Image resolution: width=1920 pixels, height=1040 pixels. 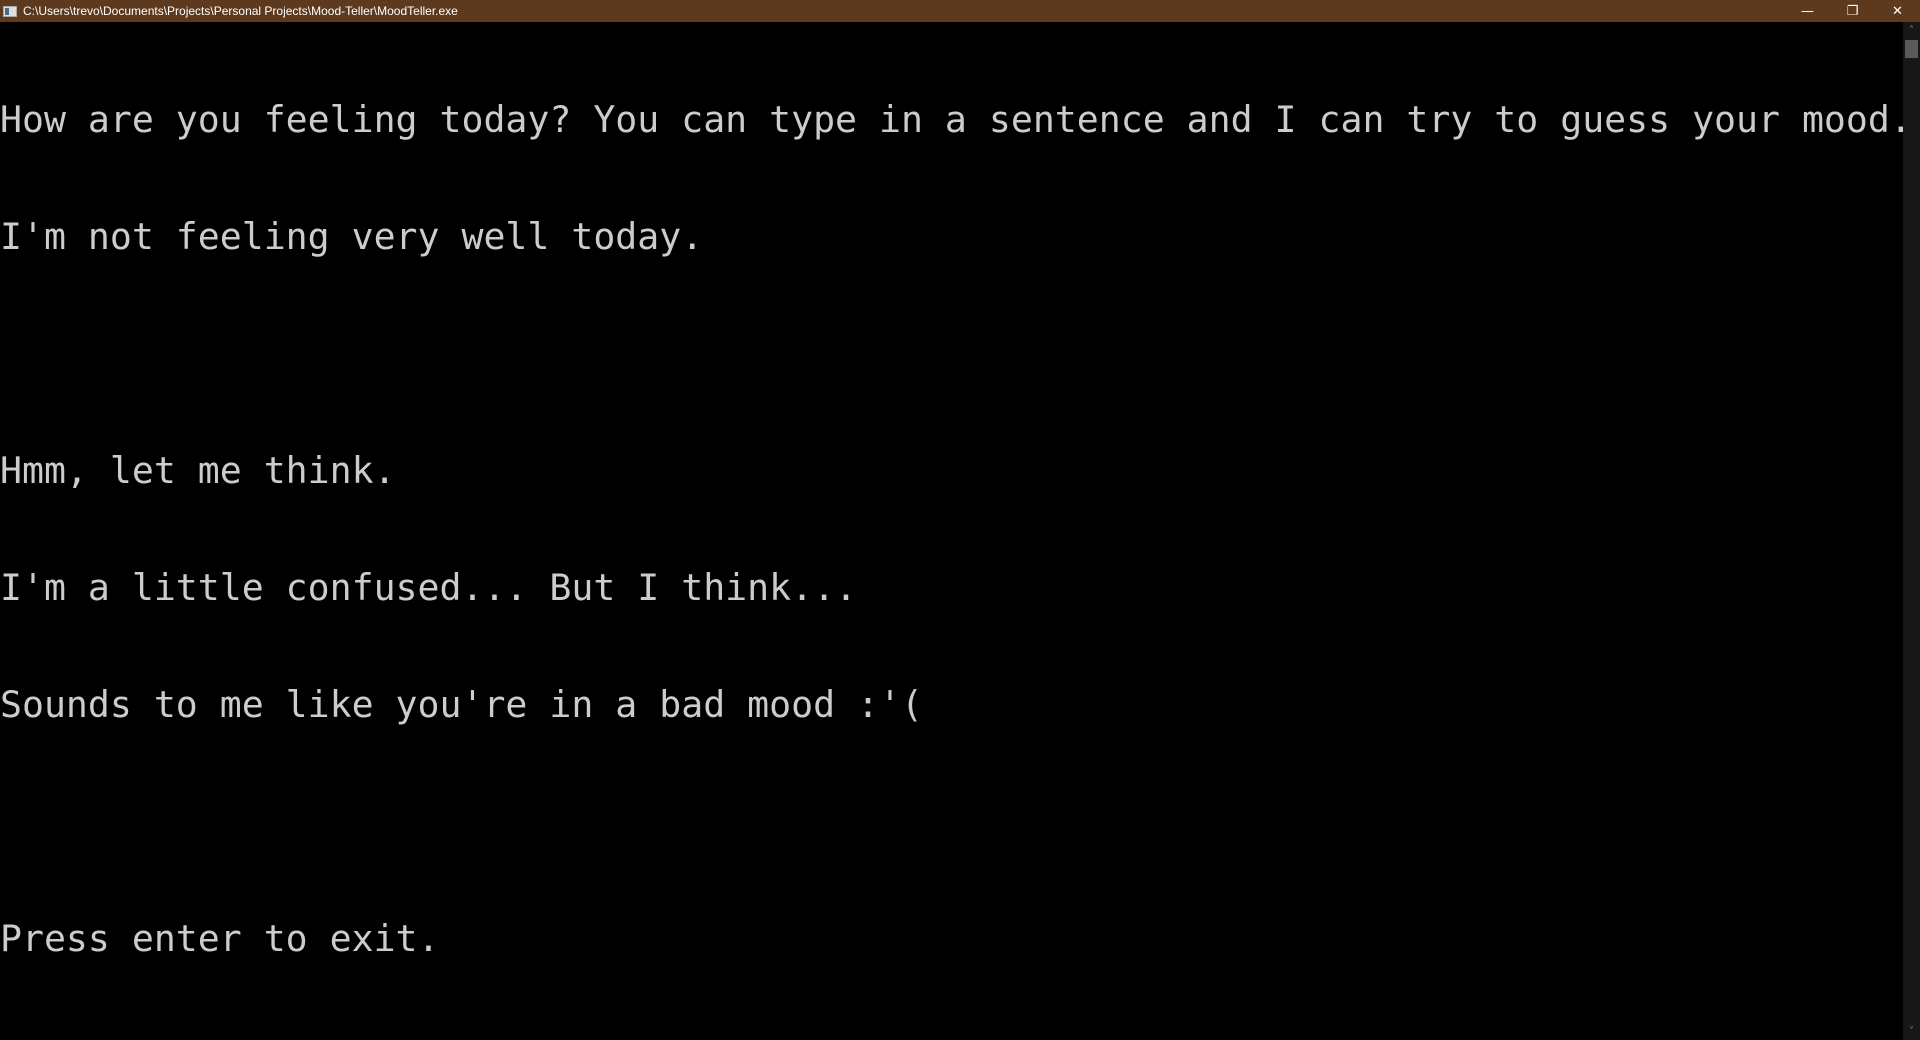 What do you see at coordinates (1897, 11) in the screenshot?
I see `close-button: ✕` at bounding box center [1897, 11].